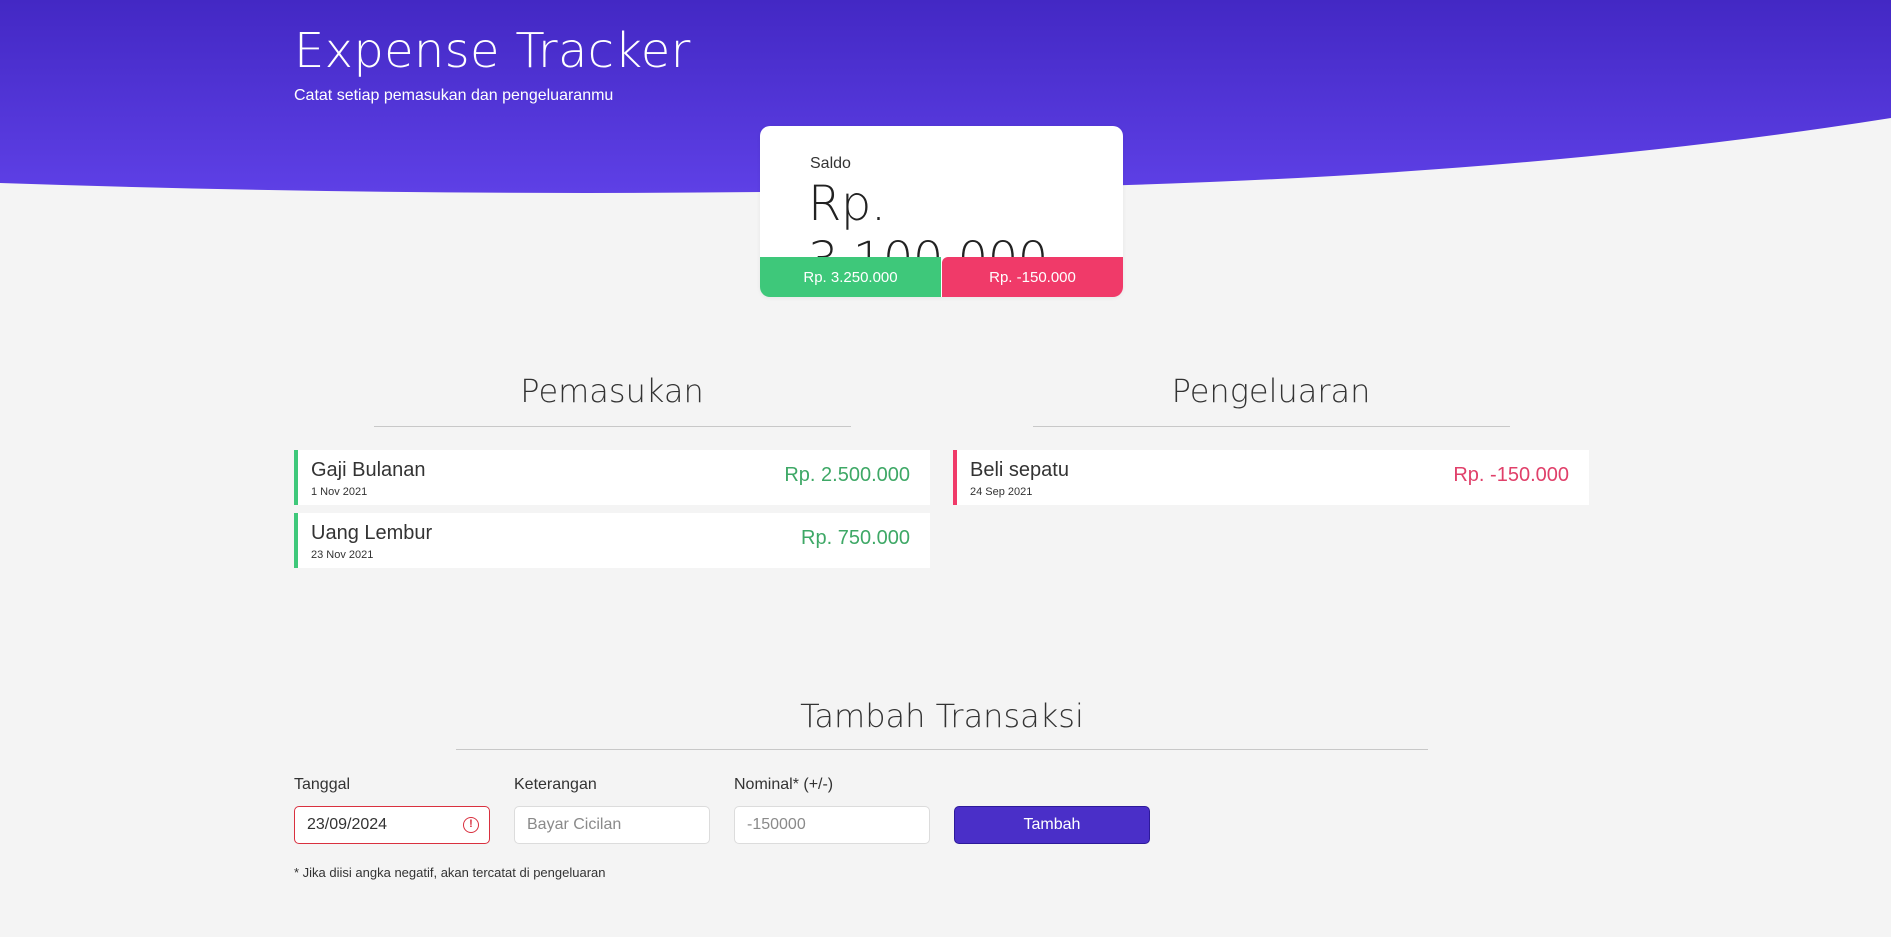 Image resolution: width=1891 pixels, height=937 pixels. Describe the element at coordinates (454, 95) in the screenshot. I see `app-subtitle: Catat setiap pemasukan dan pengeluaranmu` at that location.